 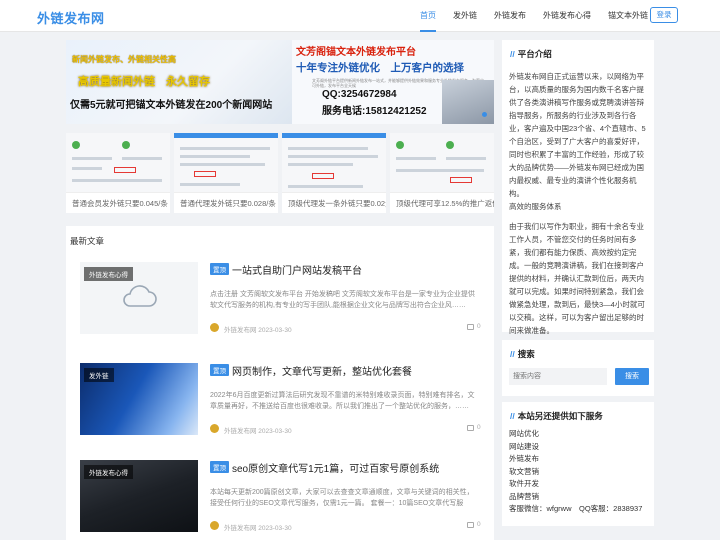 I want to click on banner-platform-title: 文芳阁锚文本外链发布平台, so click(x=356, y=52).